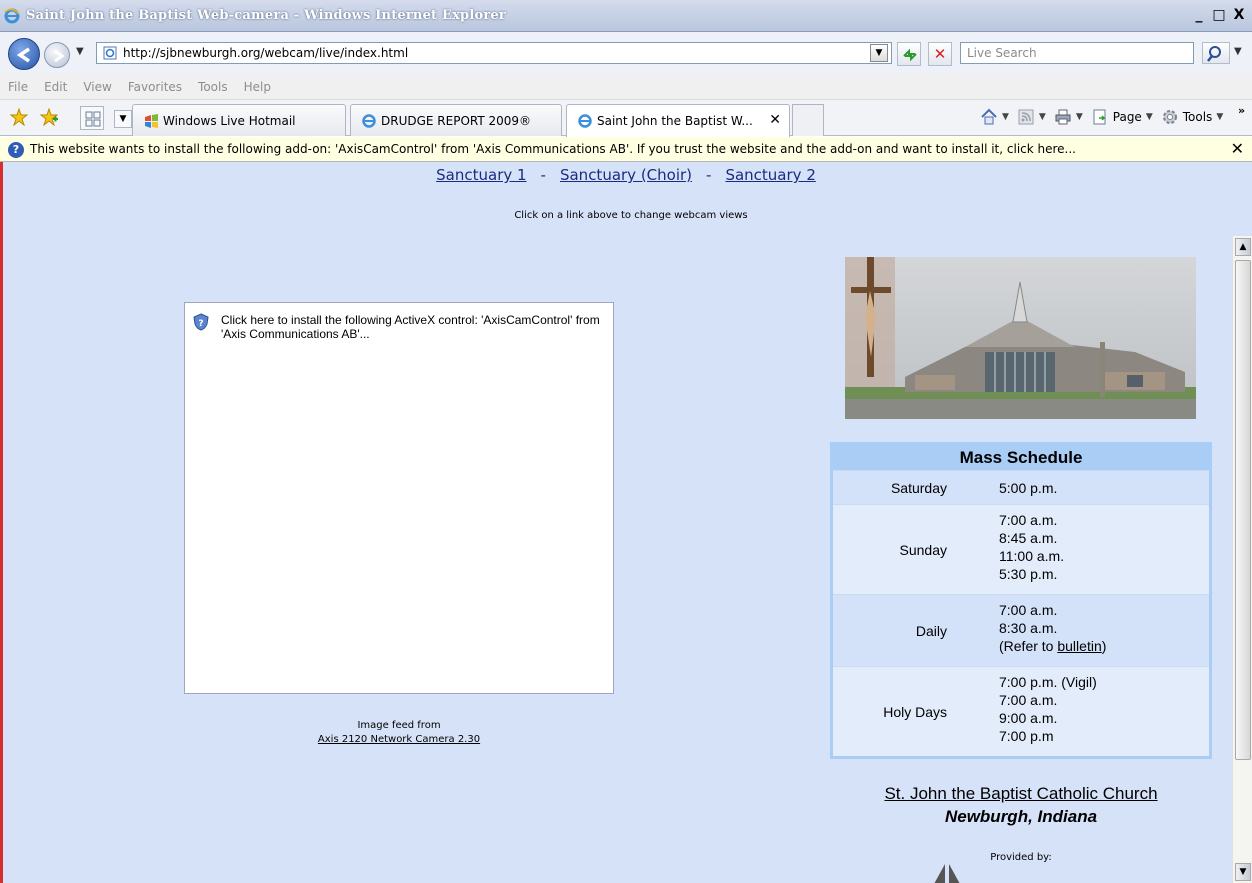  Describe the element at coordinates (49, 117) in the screenshot. I see `add-favorites-icon` at that location.